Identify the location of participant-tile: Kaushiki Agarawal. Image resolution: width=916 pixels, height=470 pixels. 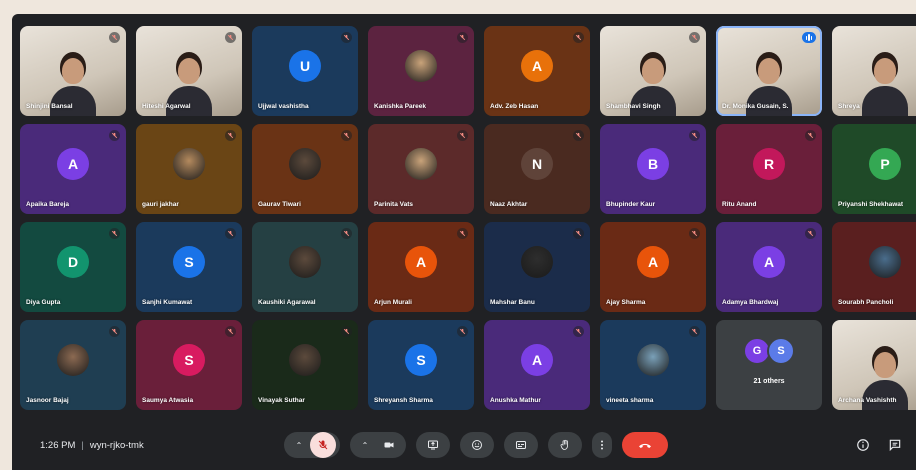
(305, 267).